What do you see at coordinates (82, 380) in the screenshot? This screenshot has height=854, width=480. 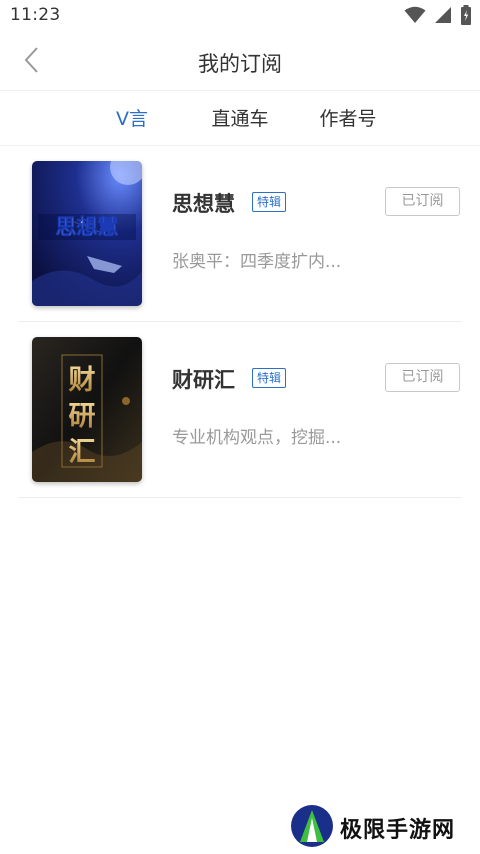 I see `cover-title-char-1: 财` at bounding box center [82, 380].